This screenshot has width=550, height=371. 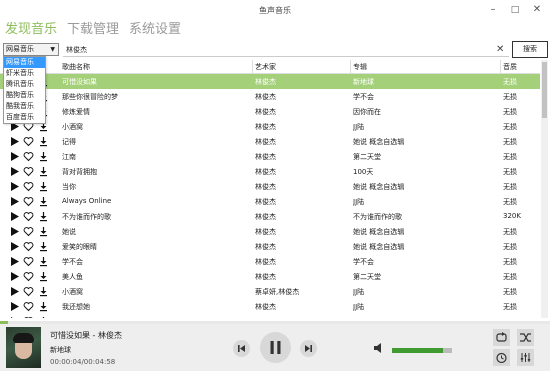 What do you see at coordinates (76, 67) in the screenshot?
I see `column-header-song: 歌曲名称` at bounding box center [76, 67].